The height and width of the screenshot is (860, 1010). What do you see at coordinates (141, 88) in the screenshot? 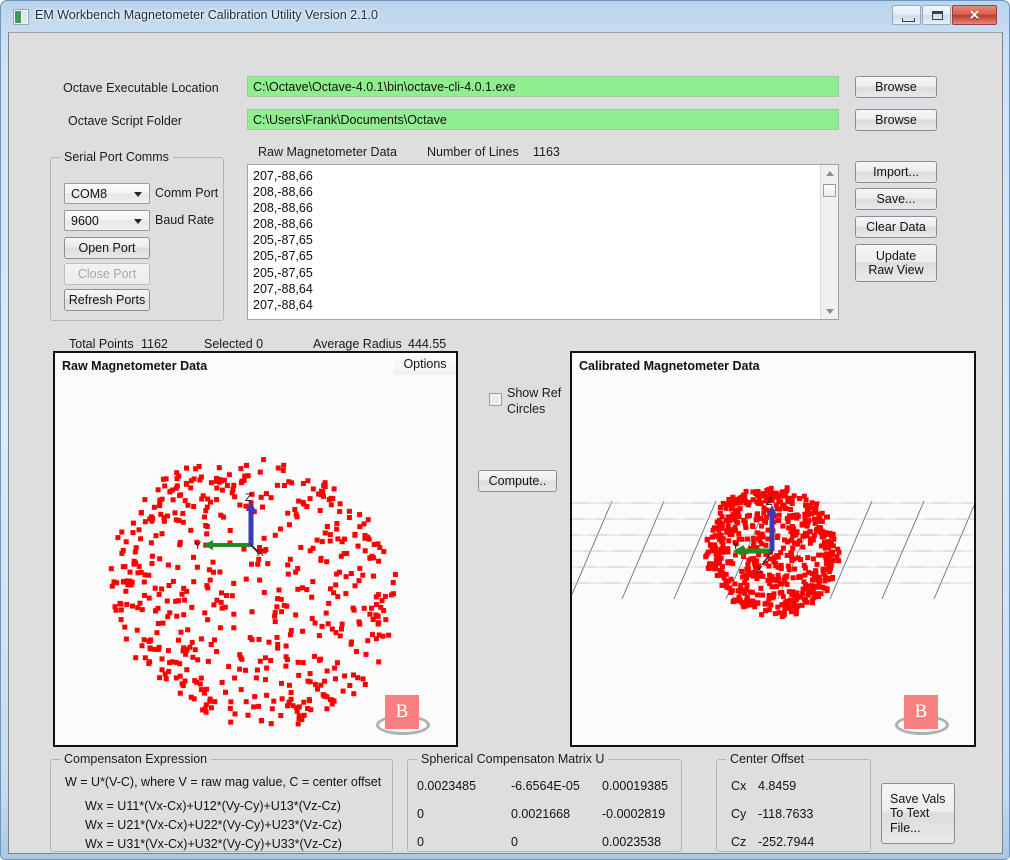
I see `octave-exe-label: Octave Executable Location` at bounding box center [141, 88].